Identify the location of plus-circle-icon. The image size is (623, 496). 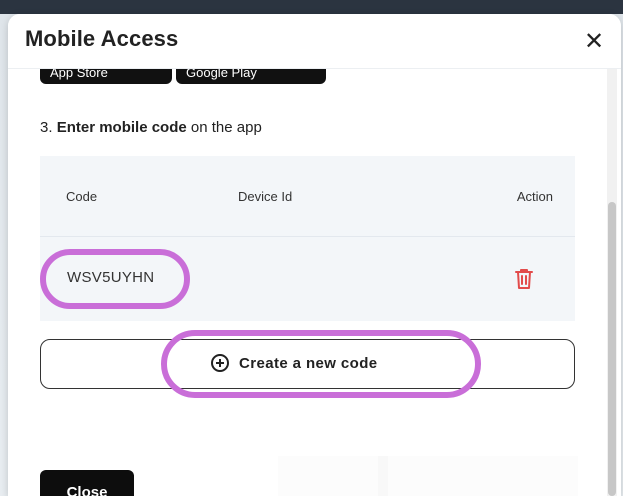
(220, 363).